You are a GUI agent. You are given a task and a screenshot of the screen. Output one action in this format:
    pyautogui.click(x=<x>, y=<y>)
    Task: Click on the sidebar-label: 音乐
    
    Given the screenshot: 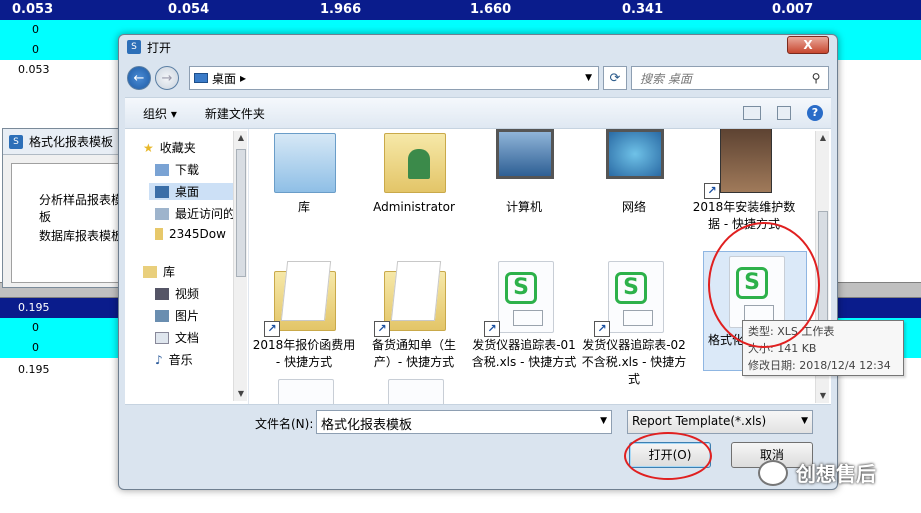 What is the action you would take?
    pyautogui.click(x=180, y=360)
    